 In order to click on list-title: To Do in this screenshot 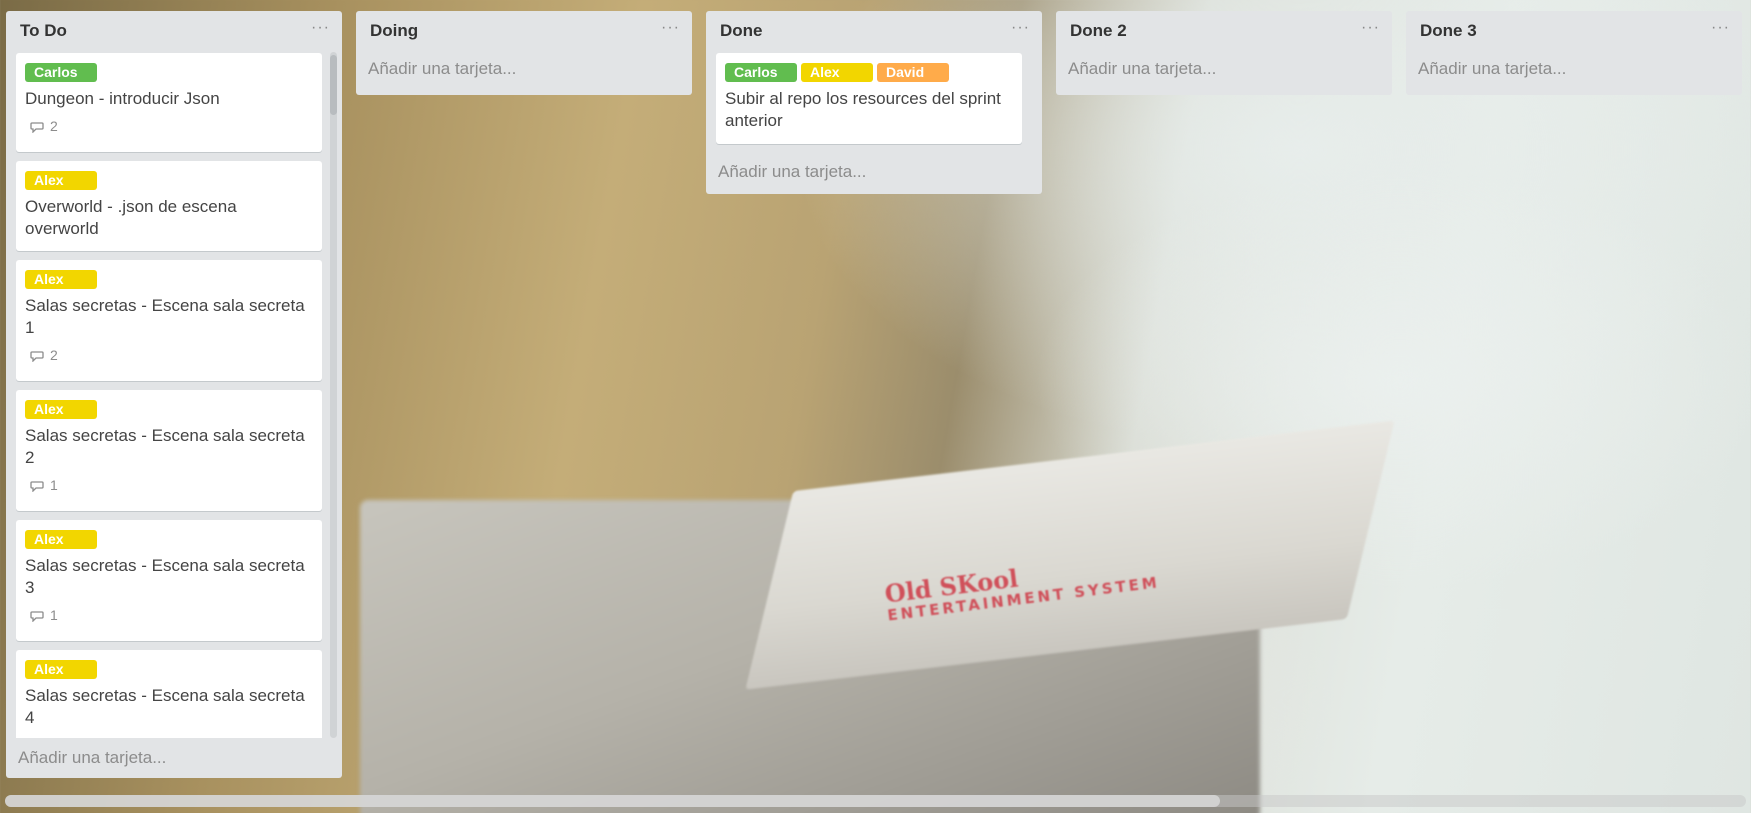, I will do `click(43, 30)`.